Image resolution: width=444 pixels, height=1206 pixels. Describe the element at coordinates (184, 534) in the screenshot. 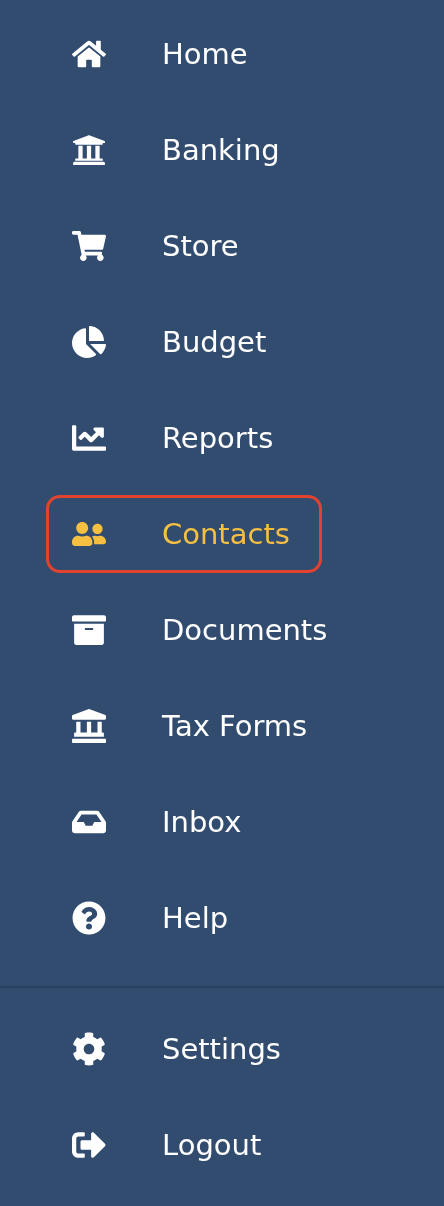

I see `nav-item: Contacts` at that location.